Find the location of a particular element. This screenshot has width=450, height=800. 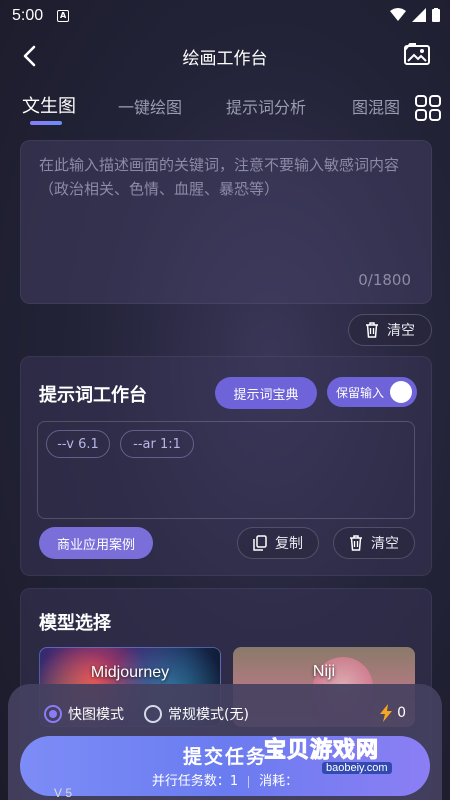

tab-image-blend: 图混图 is located at coordinates (376, 106).